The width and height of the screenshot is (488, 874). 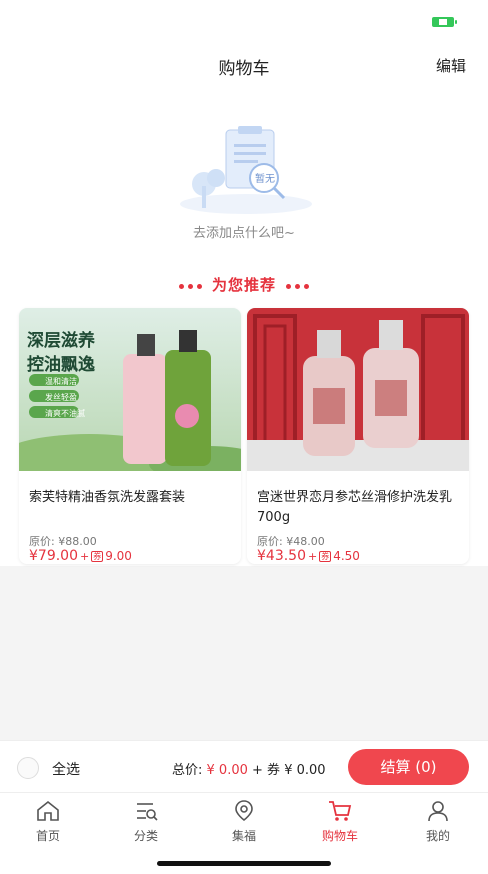 What do you see at coordinates (63, 541) in the screenshot?
I see `original-price: 原价: ¥88.00` at bounding box center [63, 541].